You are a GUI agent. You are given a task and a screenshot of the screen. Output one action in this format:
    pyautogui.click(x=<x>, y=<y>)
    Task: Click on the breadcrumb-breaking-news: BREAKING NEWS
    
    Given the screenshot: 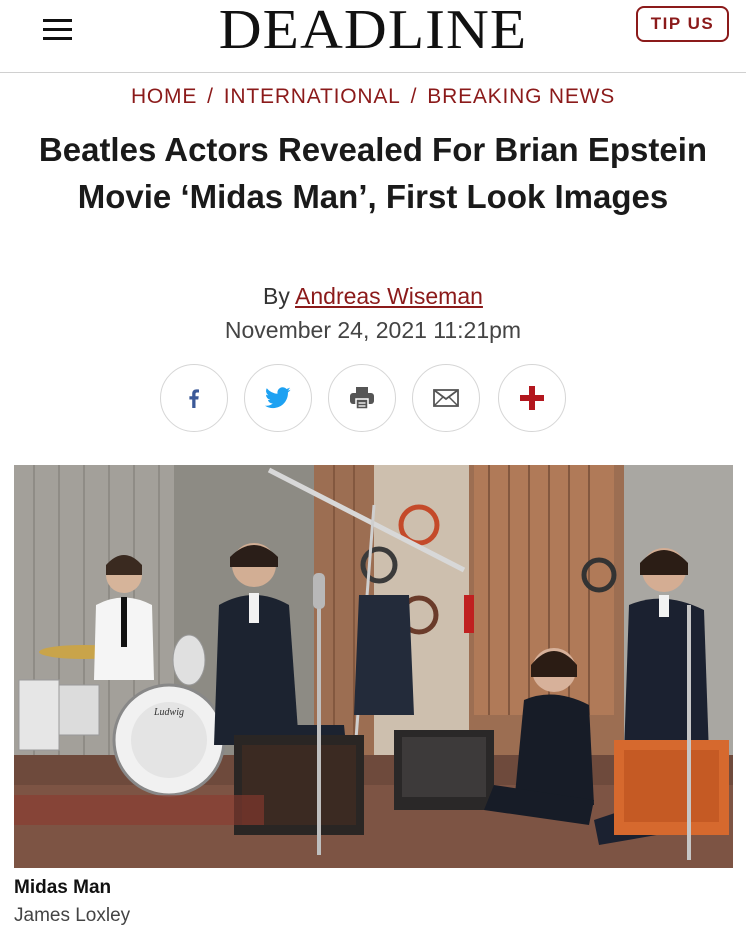 What is the action you would take?
    pyautogui.click(x=521, y=96)
    